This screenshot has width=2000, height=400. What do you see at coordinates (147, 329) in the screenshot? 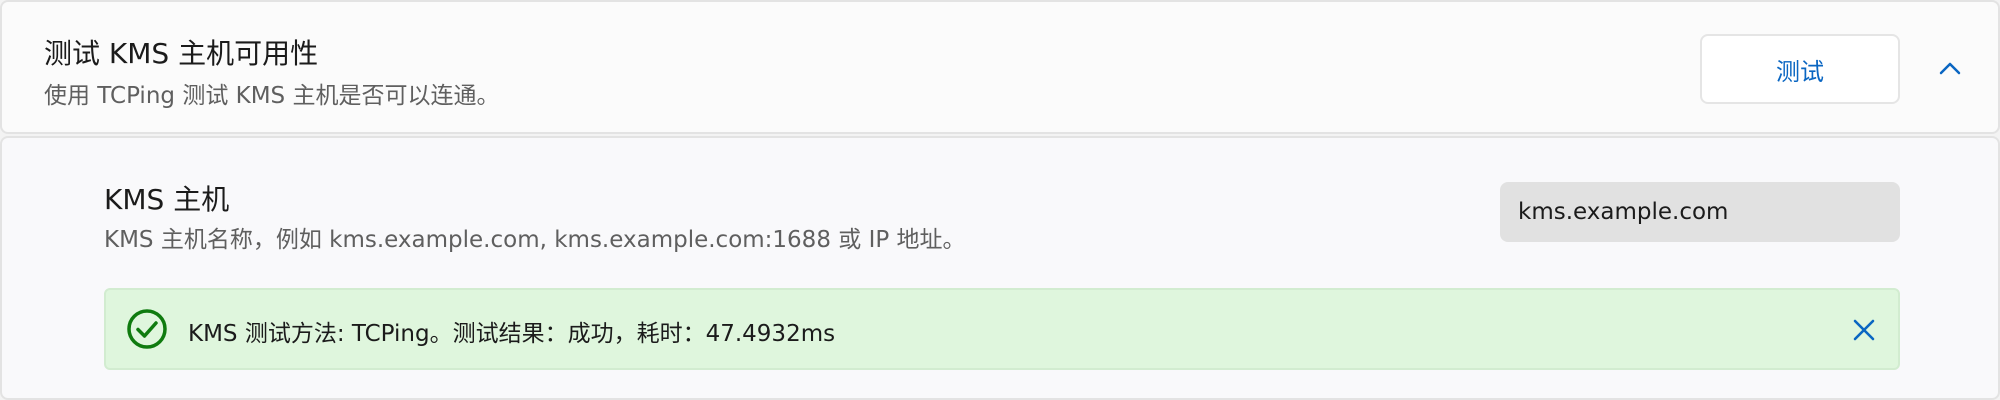
I see `check-circle-icon` at bounding box center [147, 329].